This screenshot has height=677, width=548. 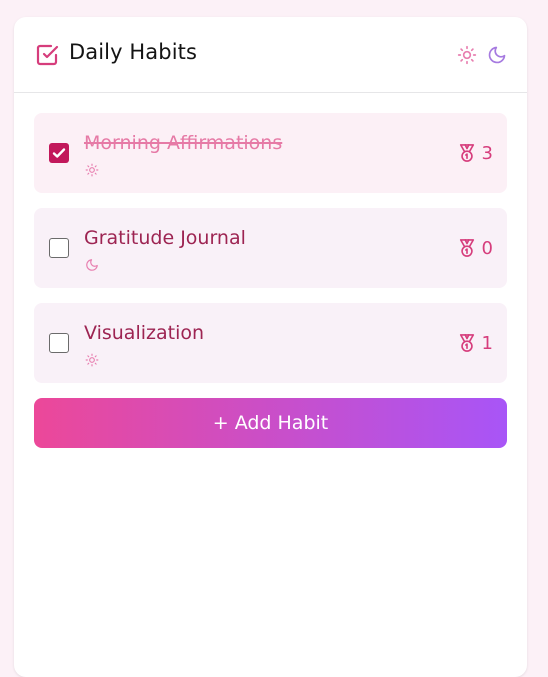 What do you see at coordinates (144, 333) in the screenshot?
I see `habit-name: Visualization` at bounding box center [144, 333].